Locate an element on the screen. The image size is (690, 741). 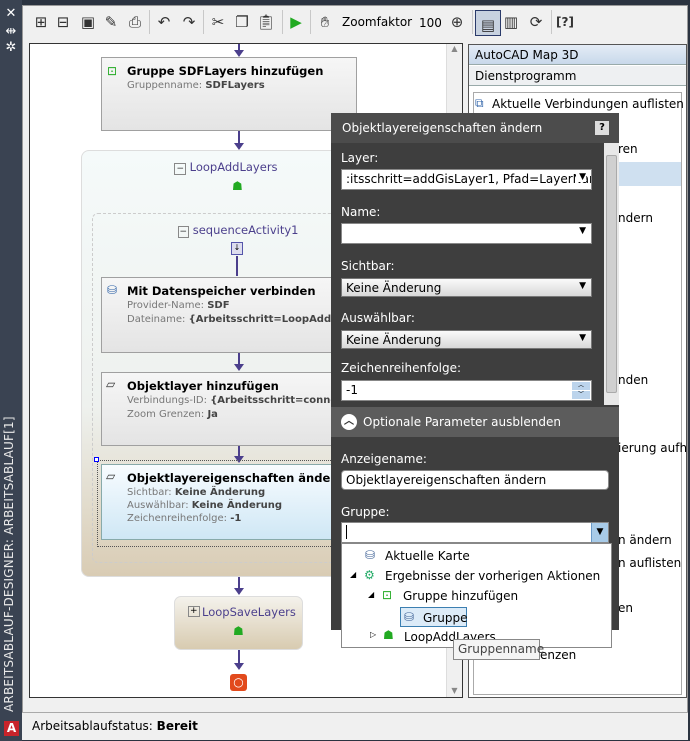
toolbox-item: Aktuelle Verbindungen auflisten is located at coordinates (588, 104).